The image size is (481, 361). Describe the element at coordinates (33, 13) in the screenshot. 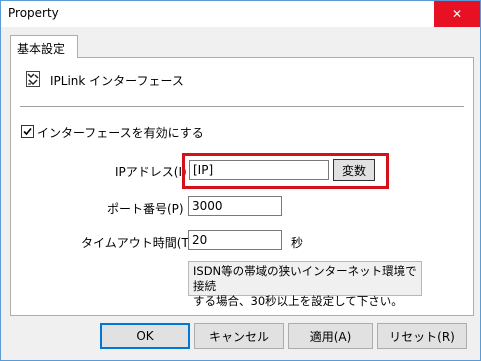

I see `window-title: Property` at that location.